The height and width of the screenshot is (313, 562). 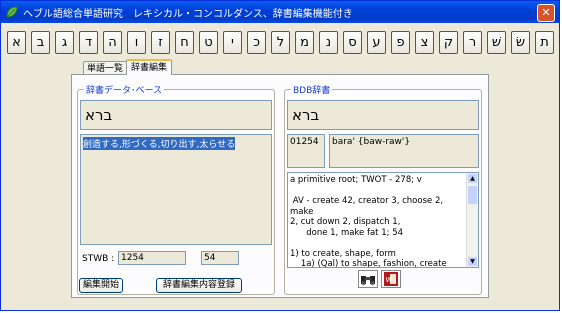 I want to click on hebrew-letter-button: ג, so click(x=64, y=42).